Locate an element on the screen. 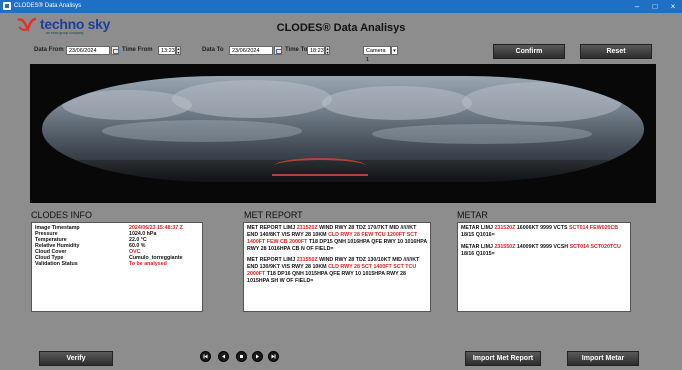  stop-icon is located at coordinates (241, 356).